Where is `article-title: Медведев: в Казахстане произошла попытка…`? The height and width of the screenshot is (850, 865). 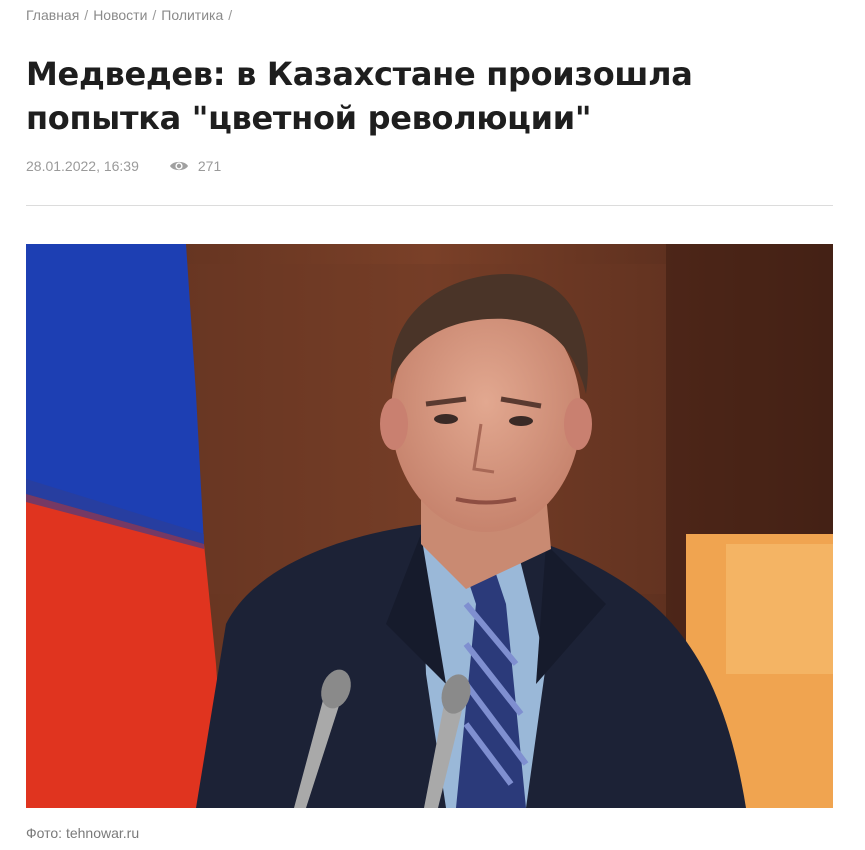
article-title: Медведев: в Казахстане произошла попытка… is located at coordinates (359, 96).